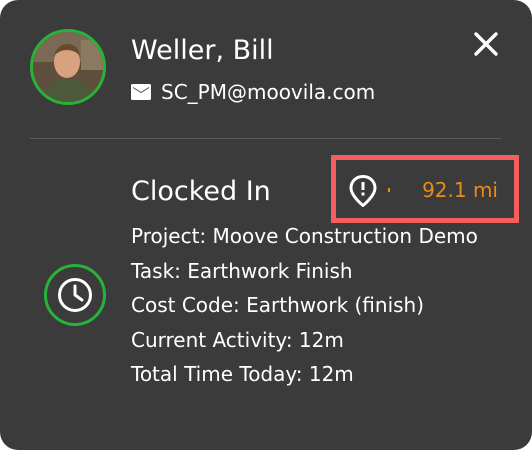 This screenshot has height=450, width=532. What do you see at coordinates (237, 339) in the screenshot?
I see `current-activity-line: Current Activity: 12m` at bounding box center [237, 339].